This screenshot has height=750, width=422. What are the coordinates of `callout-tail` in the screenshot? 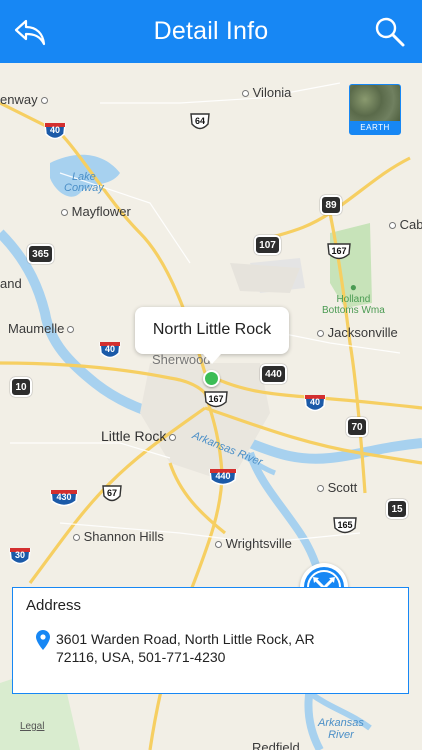 It's located at (212, 359).